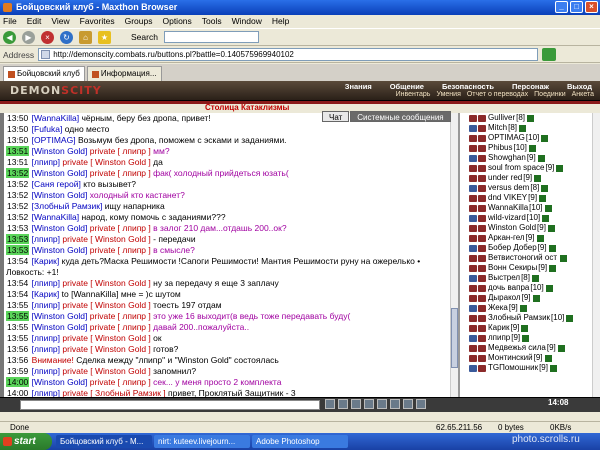  I want to click on user-list-item: Выстрел [8], so click(530, 278).